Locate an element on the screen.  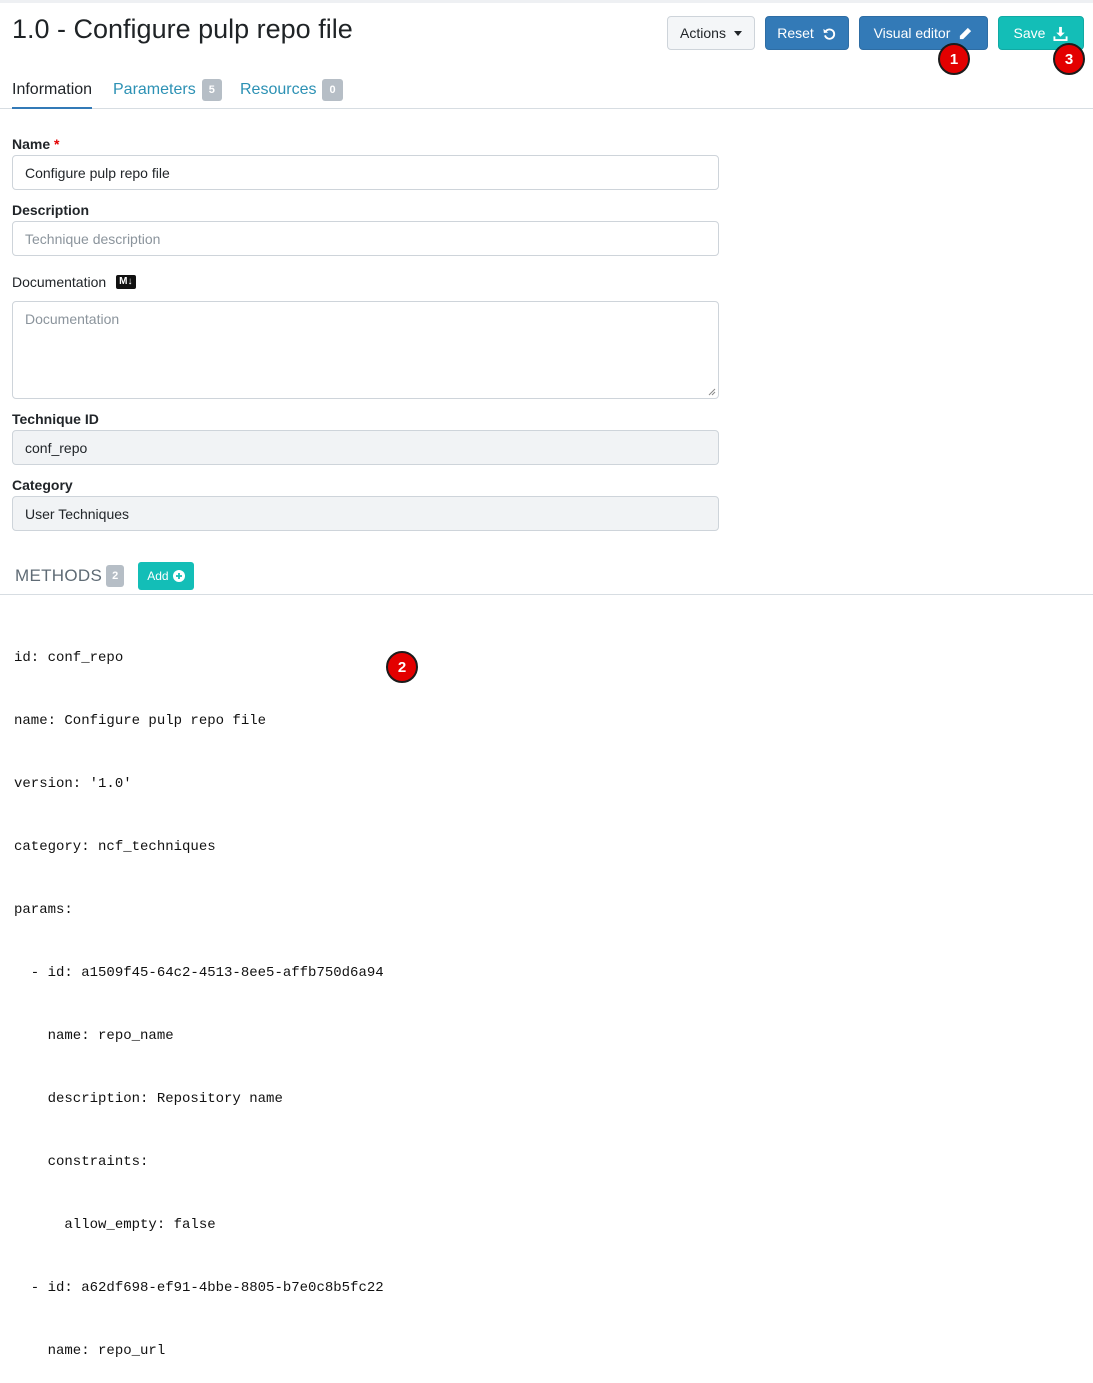
tab-information: Information is located at coordinates (52, 90).